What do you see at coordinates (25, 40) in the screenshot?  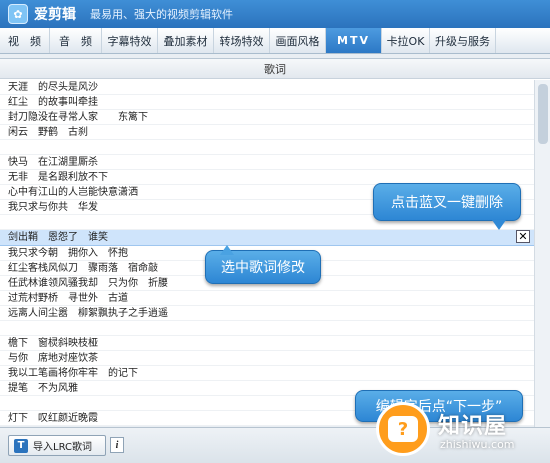 I see `menu-video: 视 频` at bounding box center [25, 40].